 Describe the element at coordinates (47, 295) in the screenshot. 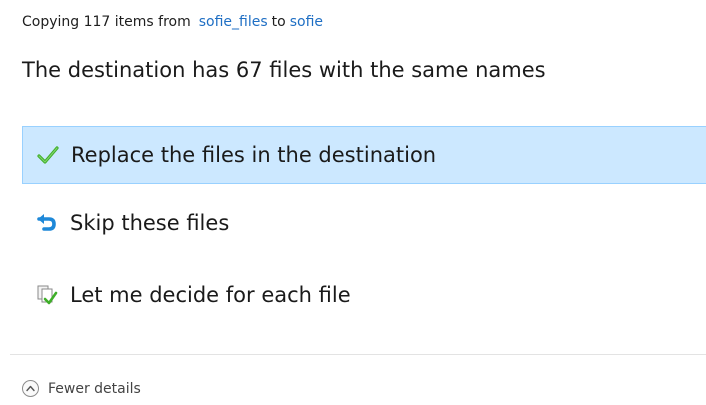

I see `compare-files-icon` at that location.